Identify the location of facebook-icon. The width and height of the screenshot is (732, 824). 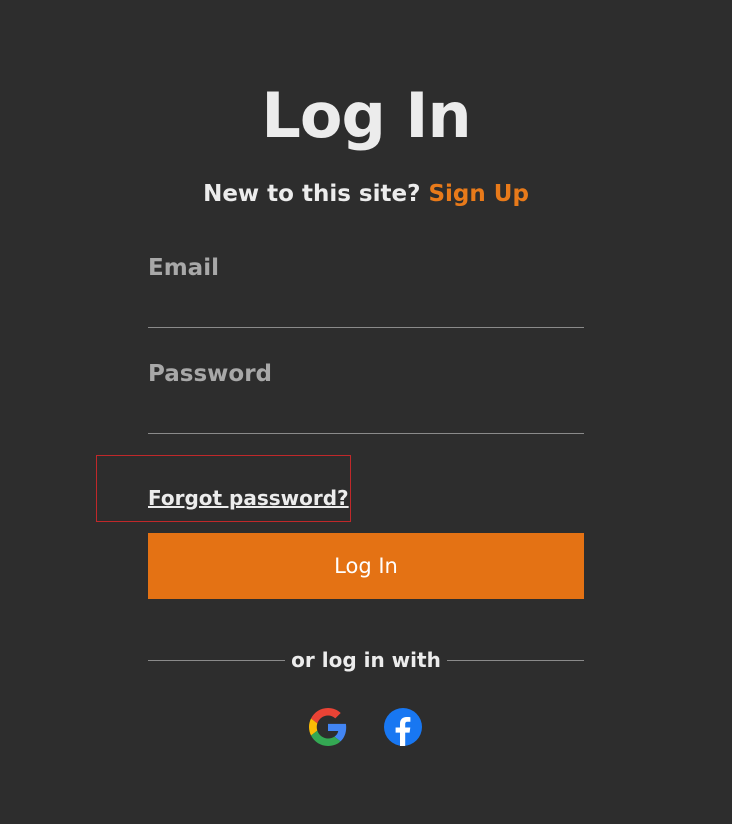
(403, 727).